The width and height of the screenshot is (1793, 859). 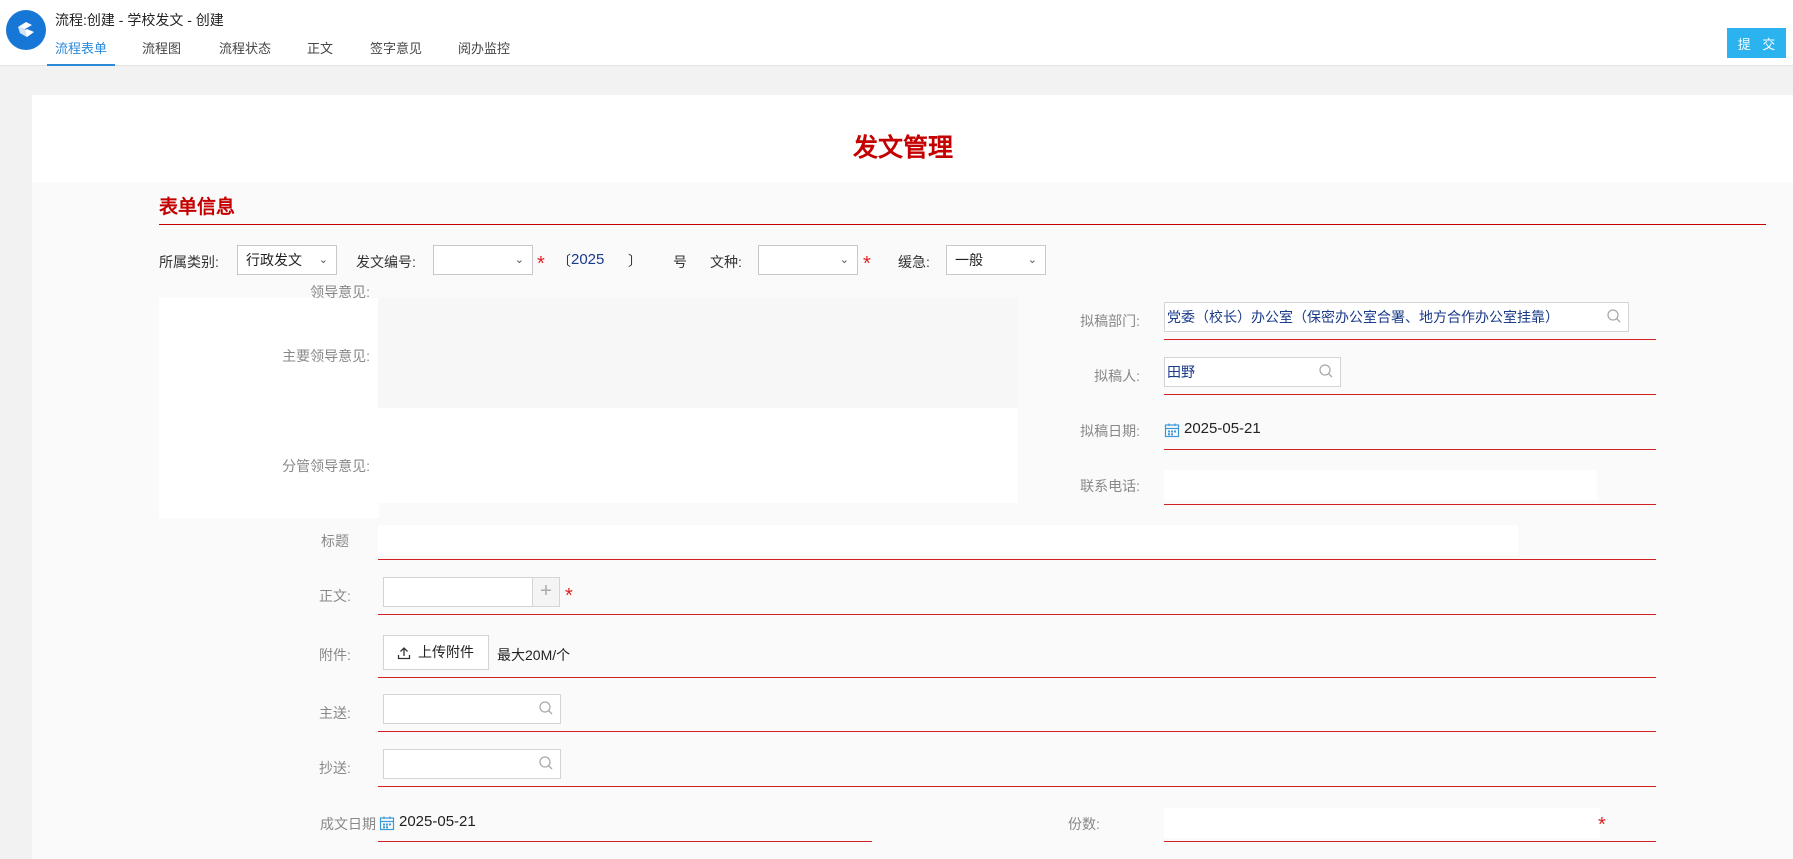 What do you see at coordinates (326, 466) in the screenshot?
I see `sub-leader-opinion-label: 分管领导意见:` at bounding box center [326, 466].